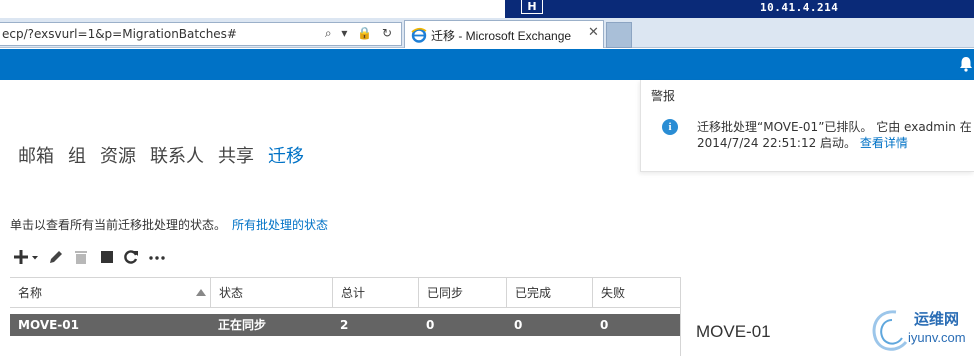 Image resolution: width=974 pixels, height=356 pixels. What do you see at coordinates (670, 127) in the screenshot?
I see `info-icon: i` at bounding box center [670, 127].